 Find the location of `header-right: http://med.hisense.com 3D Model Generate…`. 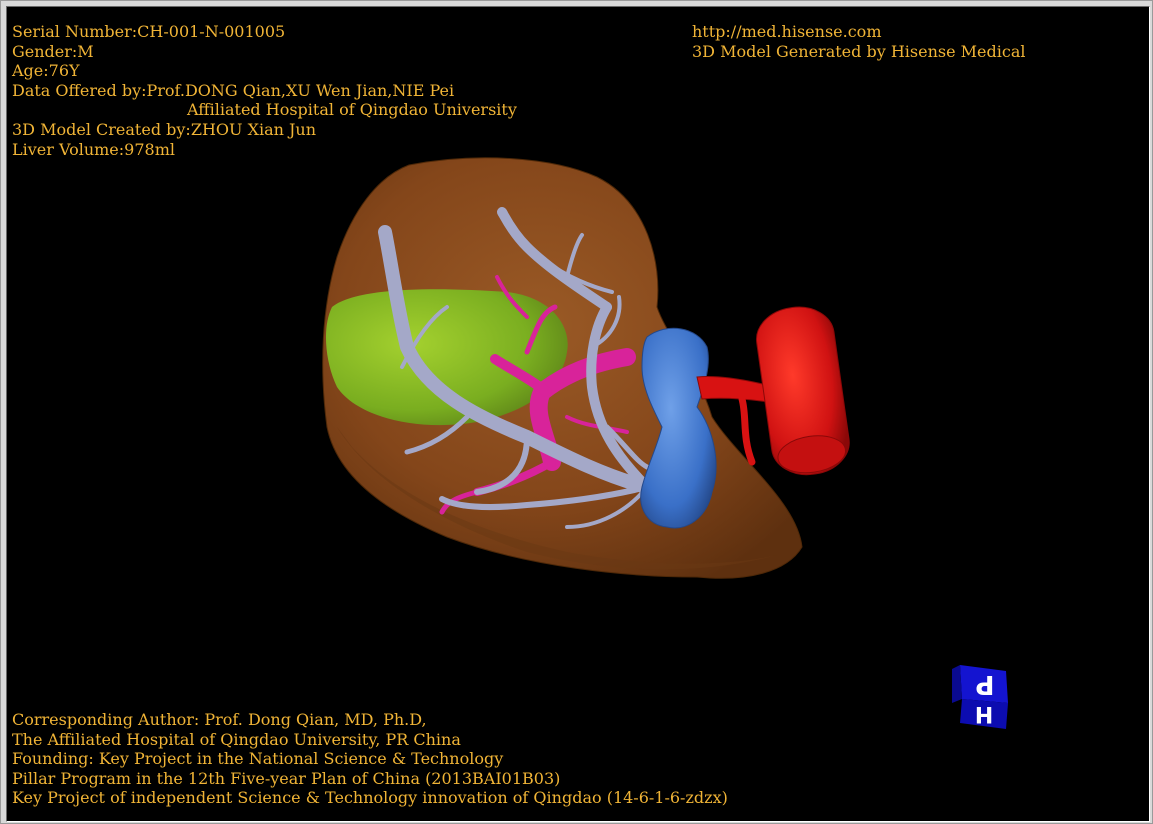

header-right: http://med.hisense.com 3D Model Generate… is located at coordinates (858, 41).